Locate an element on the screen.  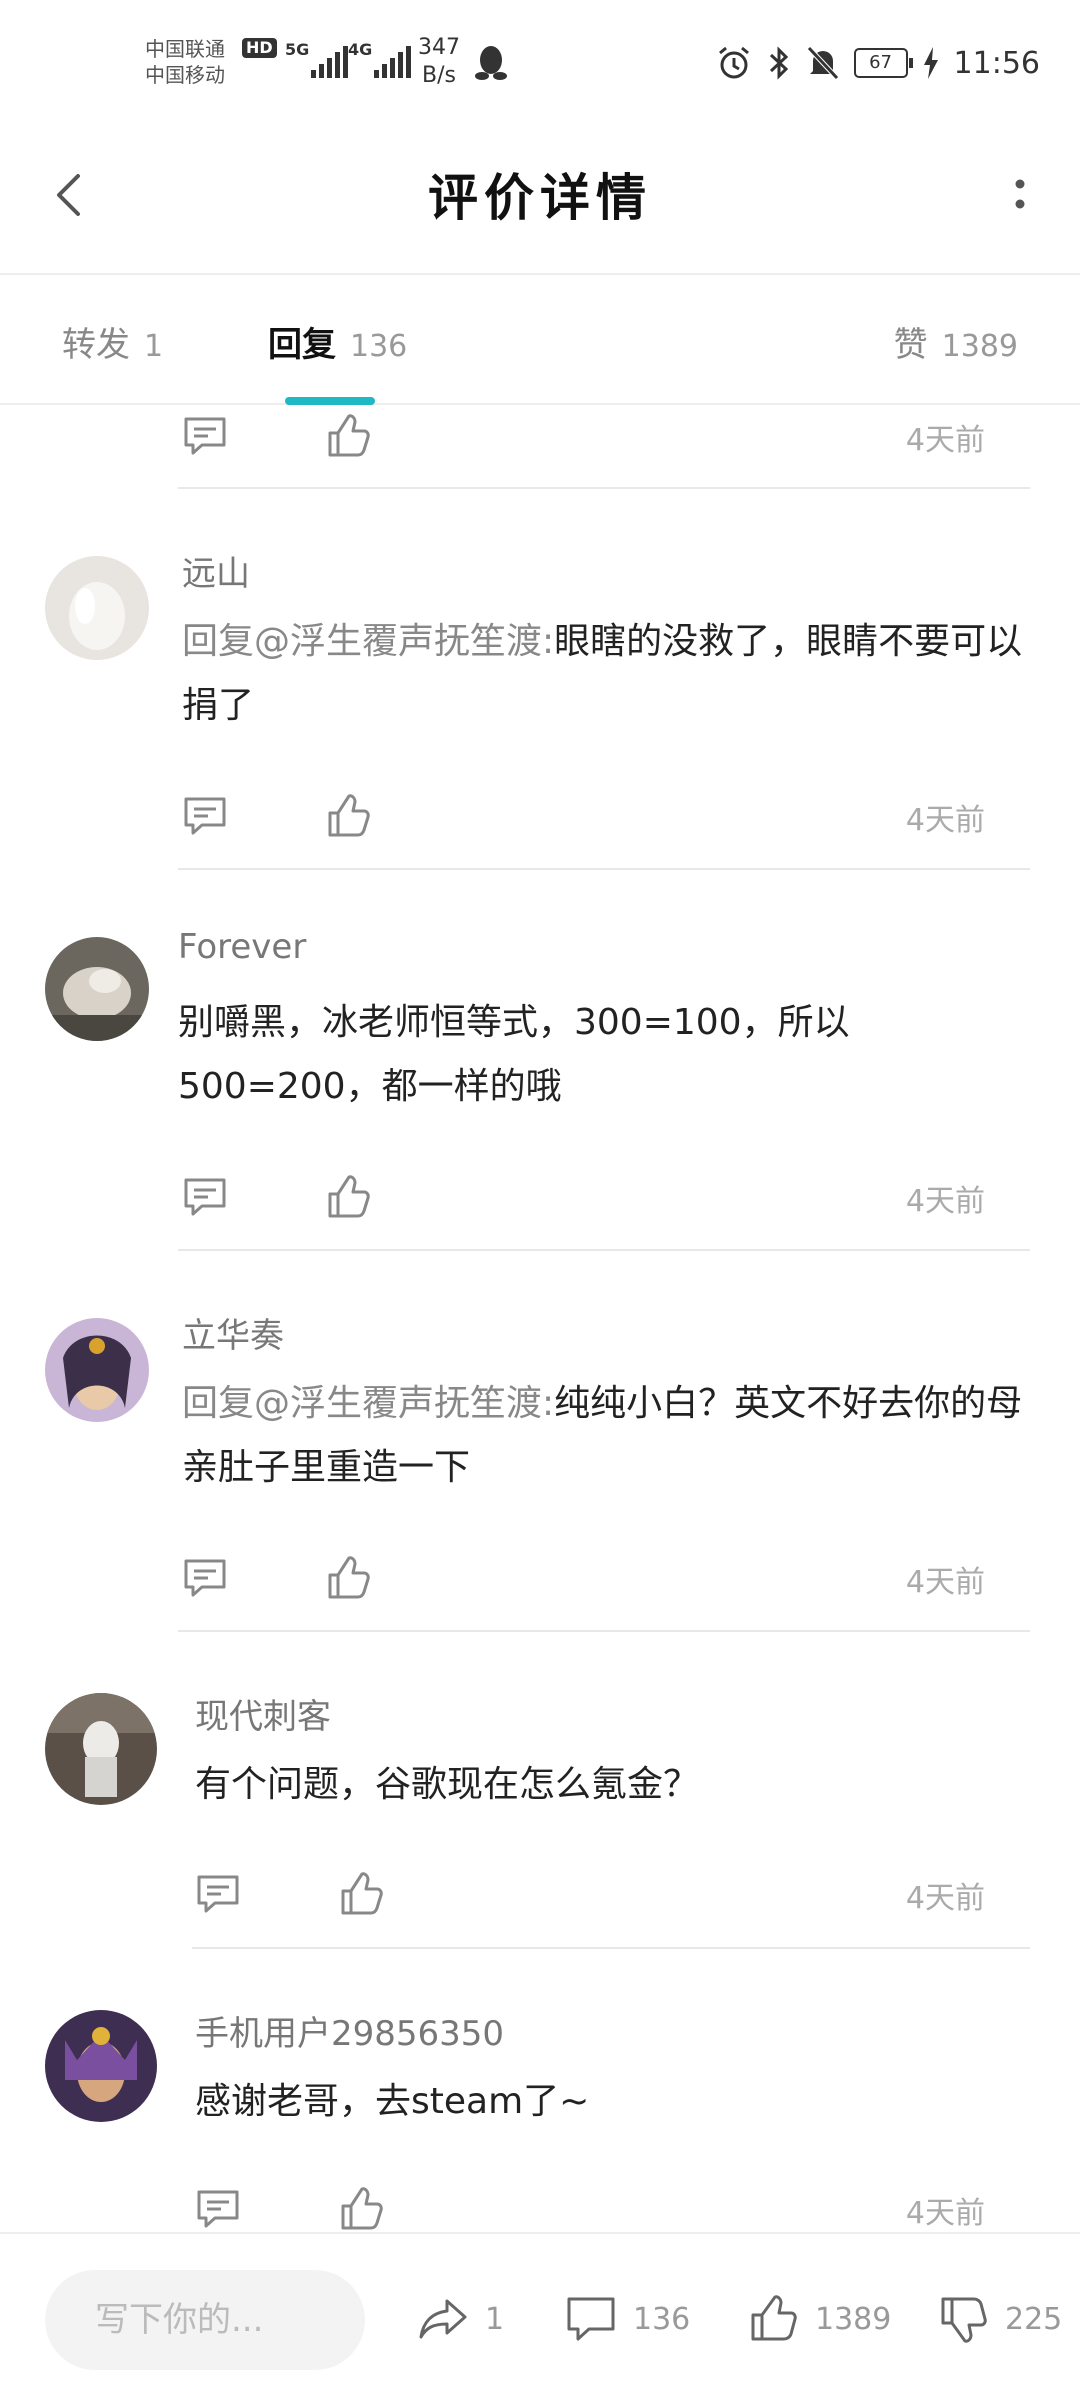
comment-author: 手机用户29856350 is located at coordinates (349, 2030).